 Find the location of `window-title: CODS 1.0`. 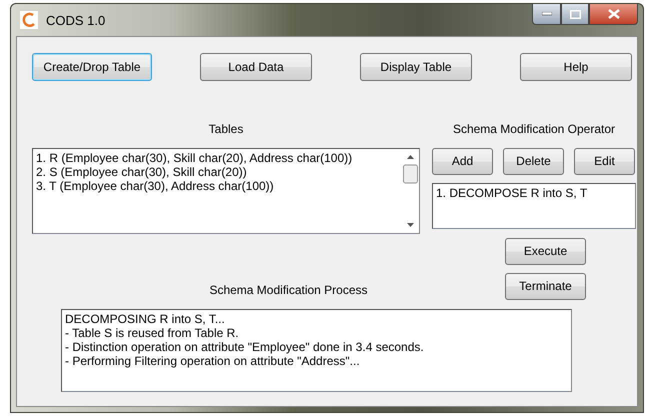

window-title: CODS 1.0 is located at coordinates (76, 20).